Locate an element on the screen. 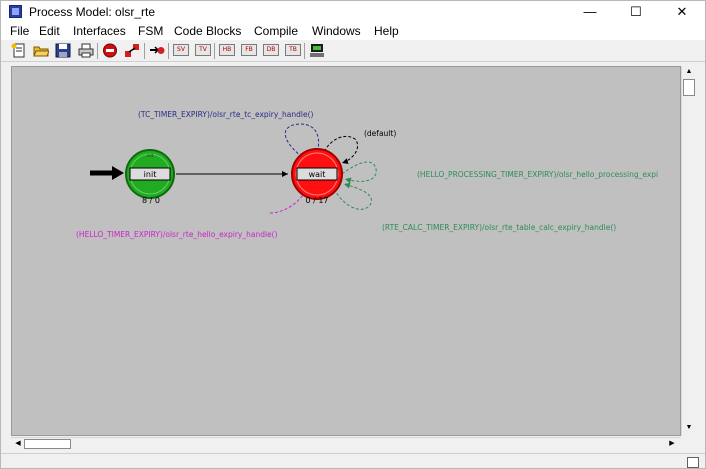 This screenshot has height=469, width=706. tv-button: TV is located at coordinates (203, 50).